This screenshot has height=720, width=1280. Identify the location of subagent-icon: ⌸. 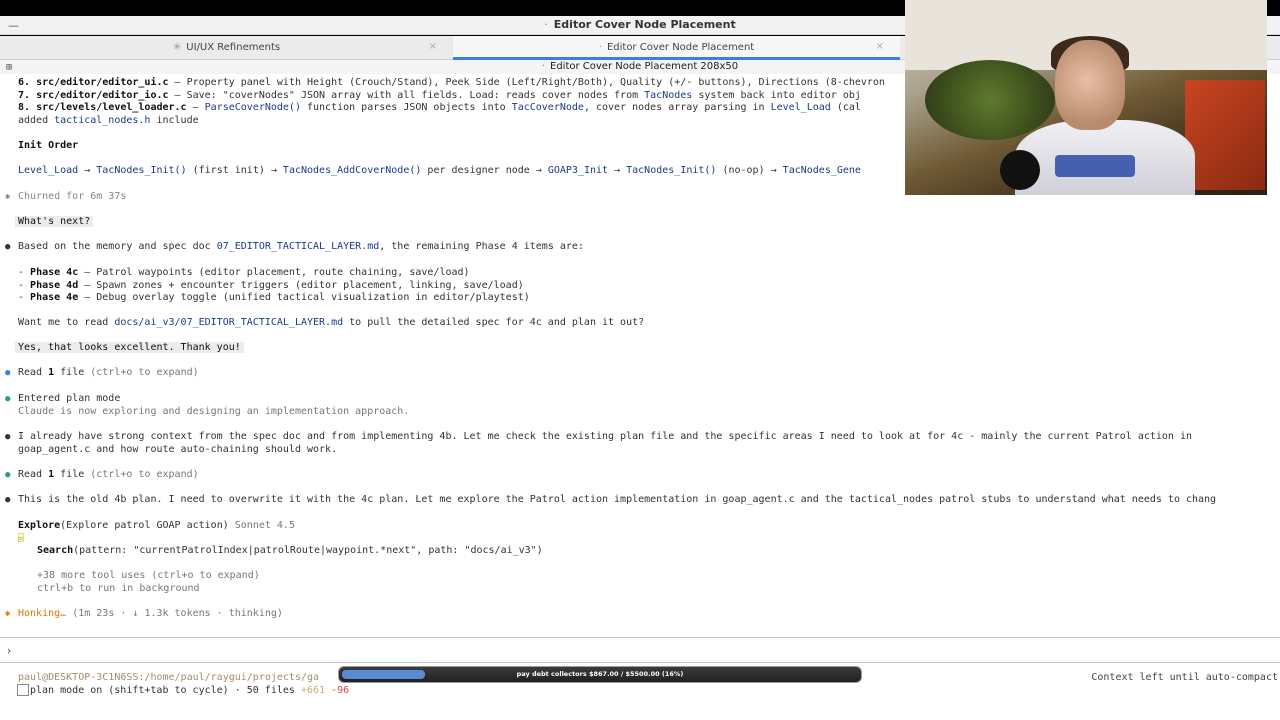
(21, 539).